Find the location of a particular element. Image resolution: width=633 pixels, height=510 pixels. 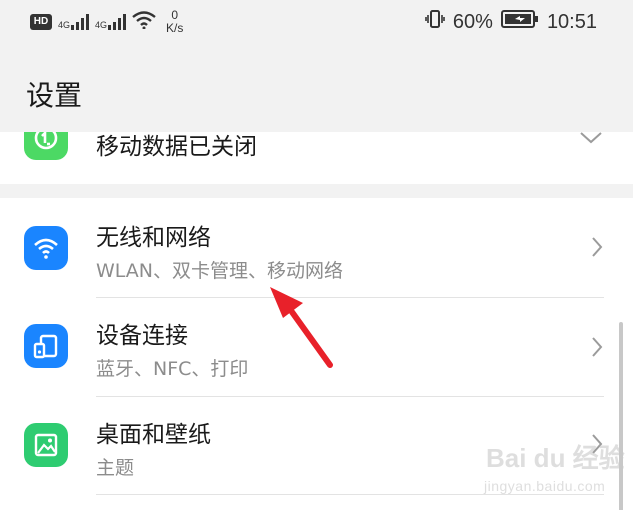

watermark: Bai du 经验 jingyan.baidu.com is located at coordinates (553, 473).